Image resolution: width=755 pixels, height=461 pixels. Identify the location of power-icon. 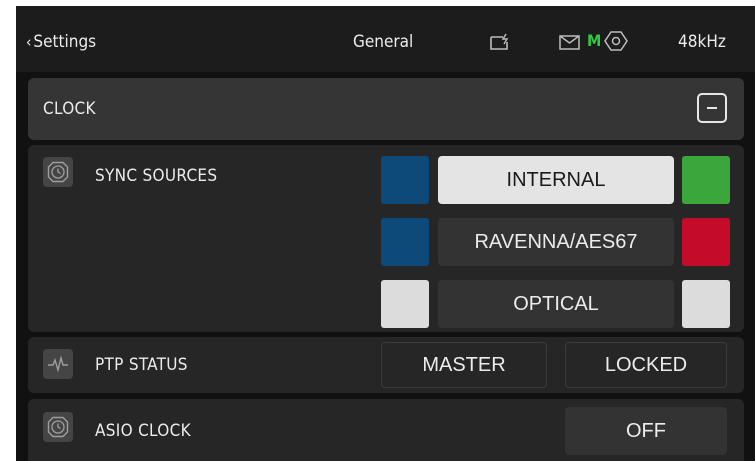
(500, 44).